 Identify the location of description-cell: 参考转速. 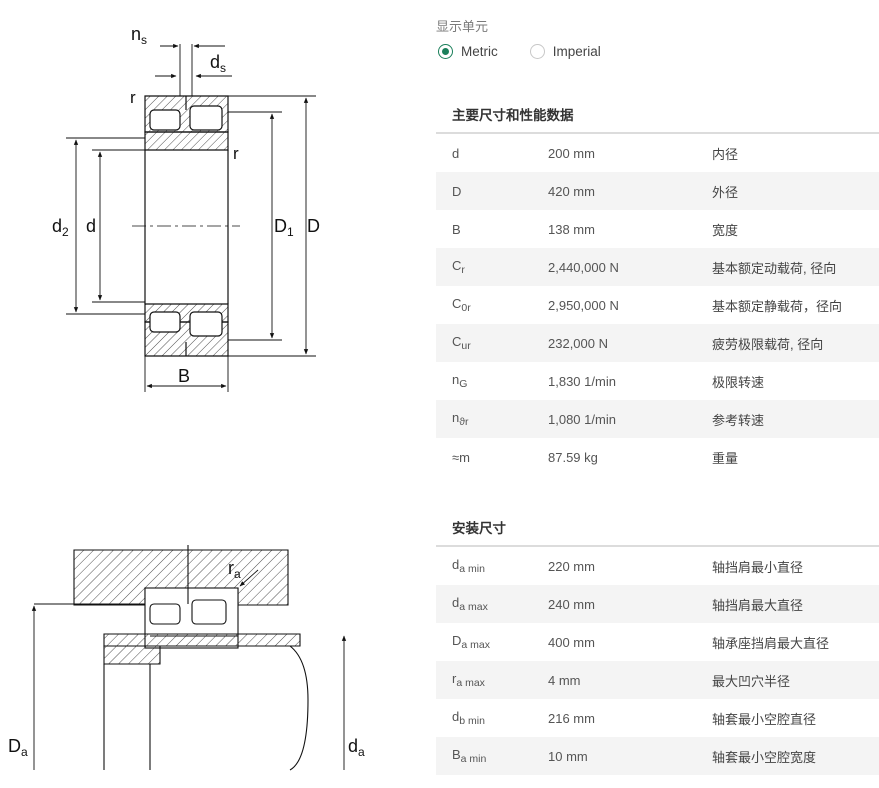
(738, 420).